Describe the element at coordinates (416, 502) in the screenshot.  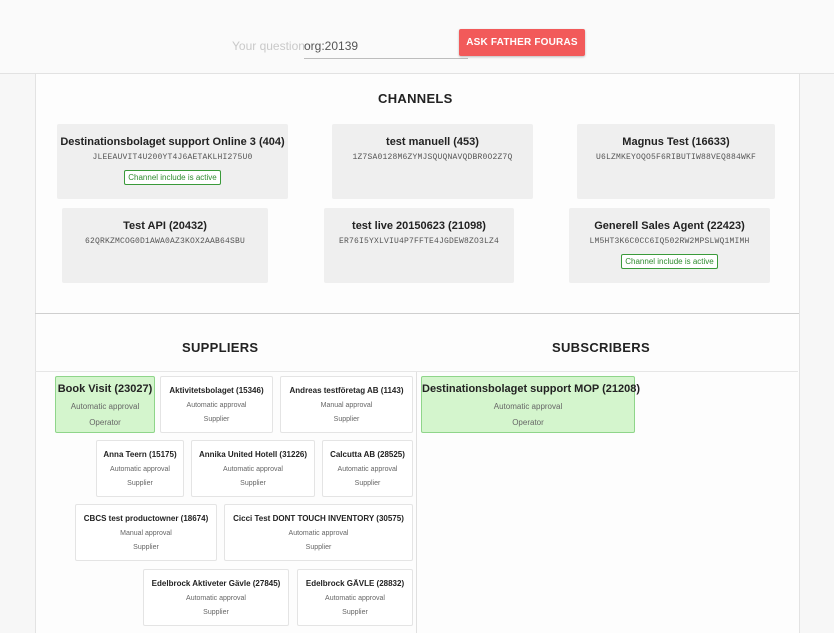
I see `columns-divider` at that location.